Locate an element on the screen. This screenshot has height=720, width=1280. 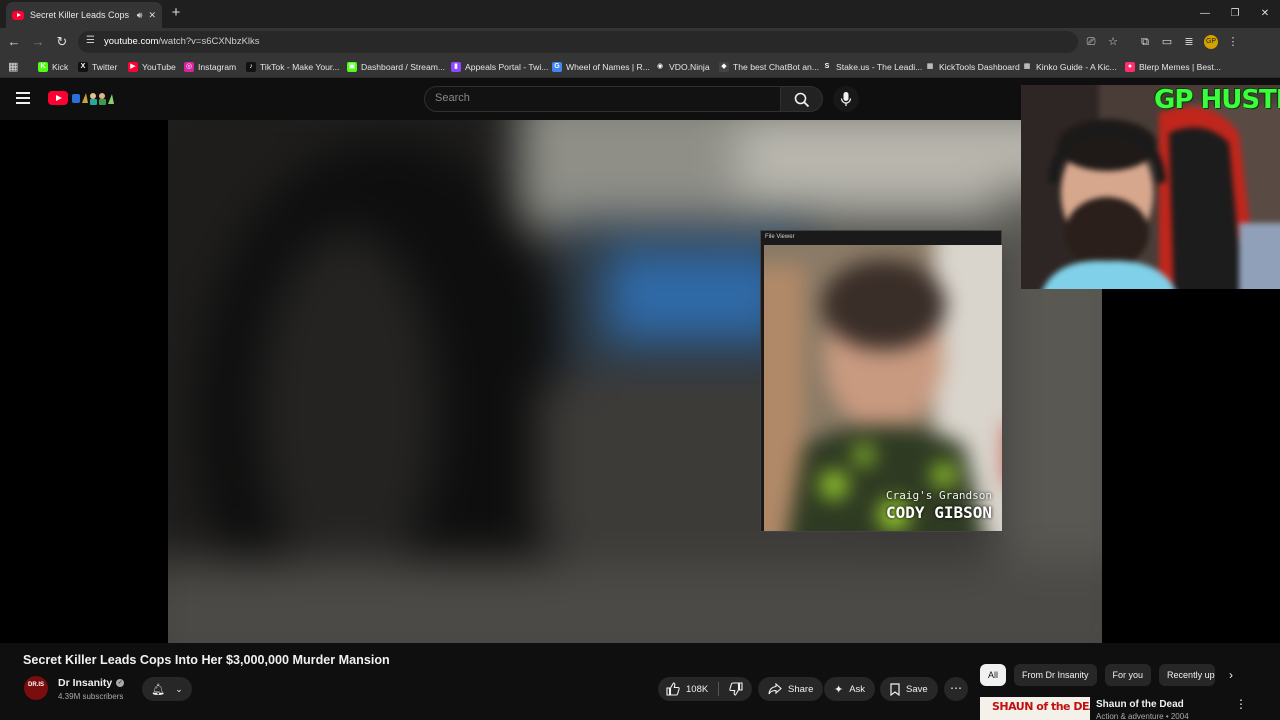
search-input is located at coordinates (595, 98).